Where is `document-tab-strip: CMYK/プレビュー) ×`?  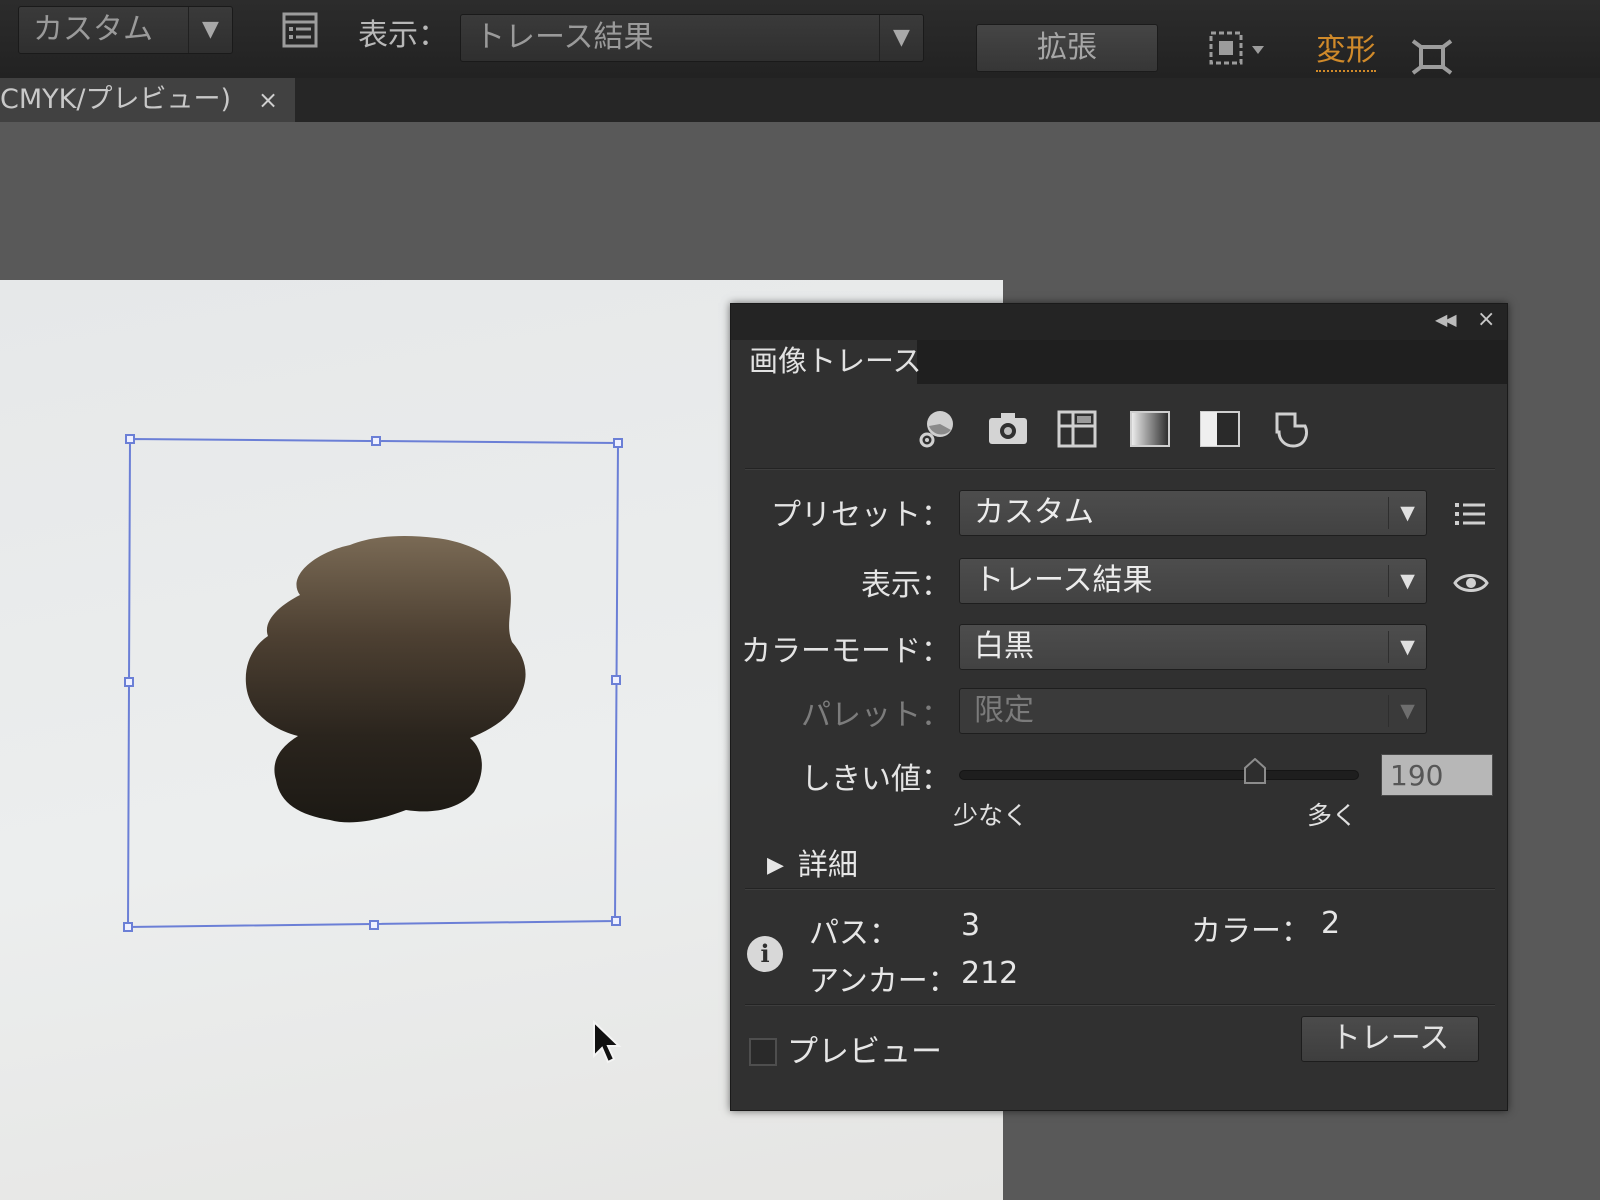
document-tab-strip: CMYK/プレビュー) × is located at coordinates (800, 100).